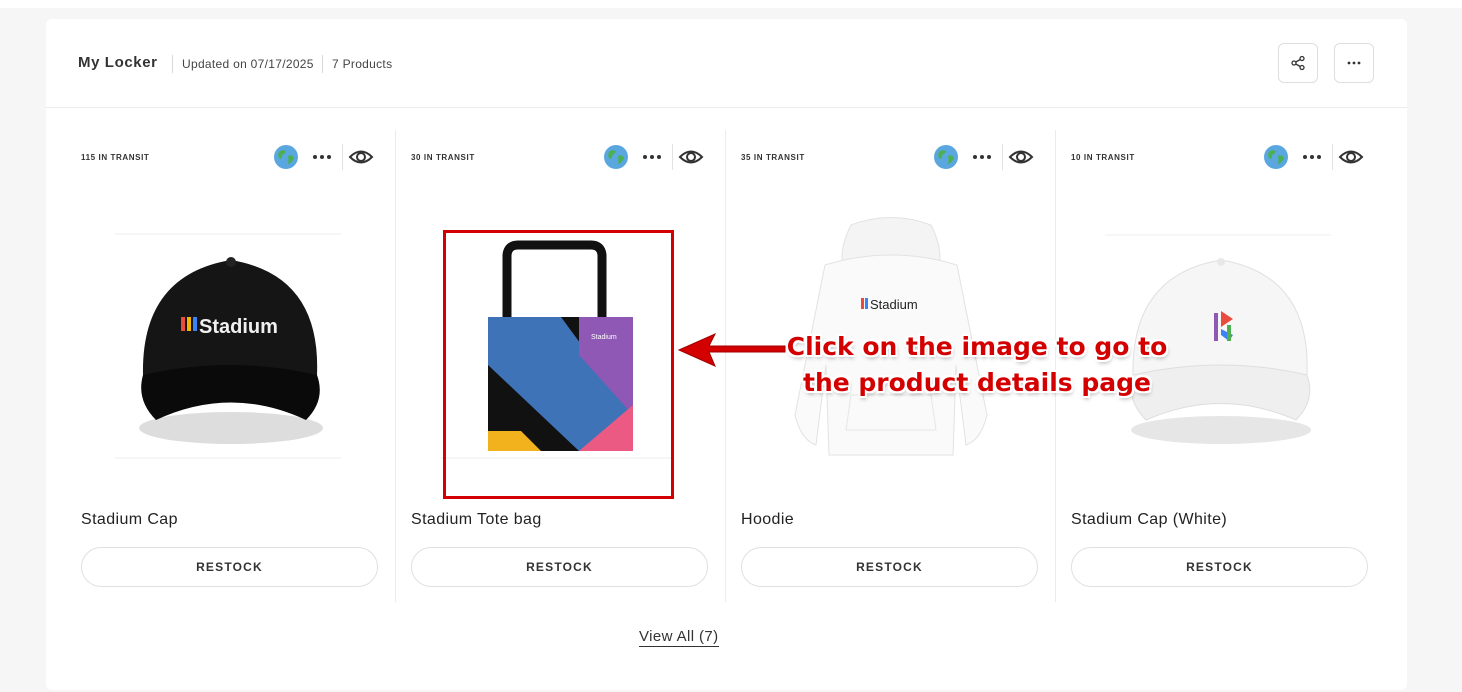 The image size is (1462, 692). Describe the element at coordinates (768, 519) in the screenshot. I see `product-name: Hoodie` at that location.